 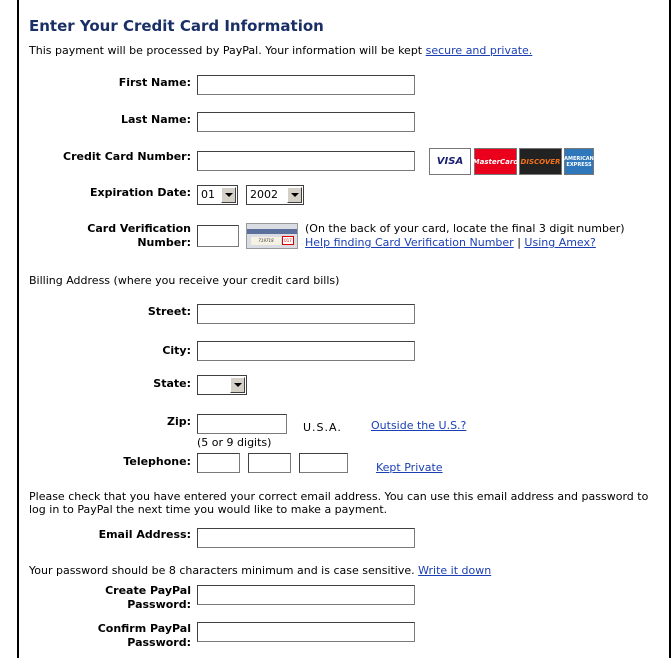 I want to click on country-text: U.S.A., so click(x=322, y=427).